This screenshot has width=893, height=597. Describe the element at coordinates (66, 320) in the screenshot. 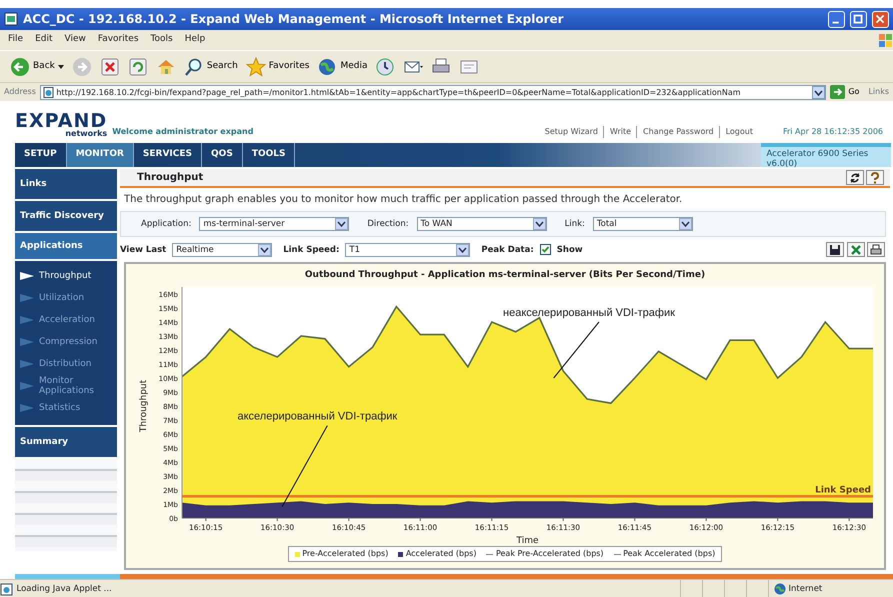

I see `sidebar-subitem: Acceleration` at that location.